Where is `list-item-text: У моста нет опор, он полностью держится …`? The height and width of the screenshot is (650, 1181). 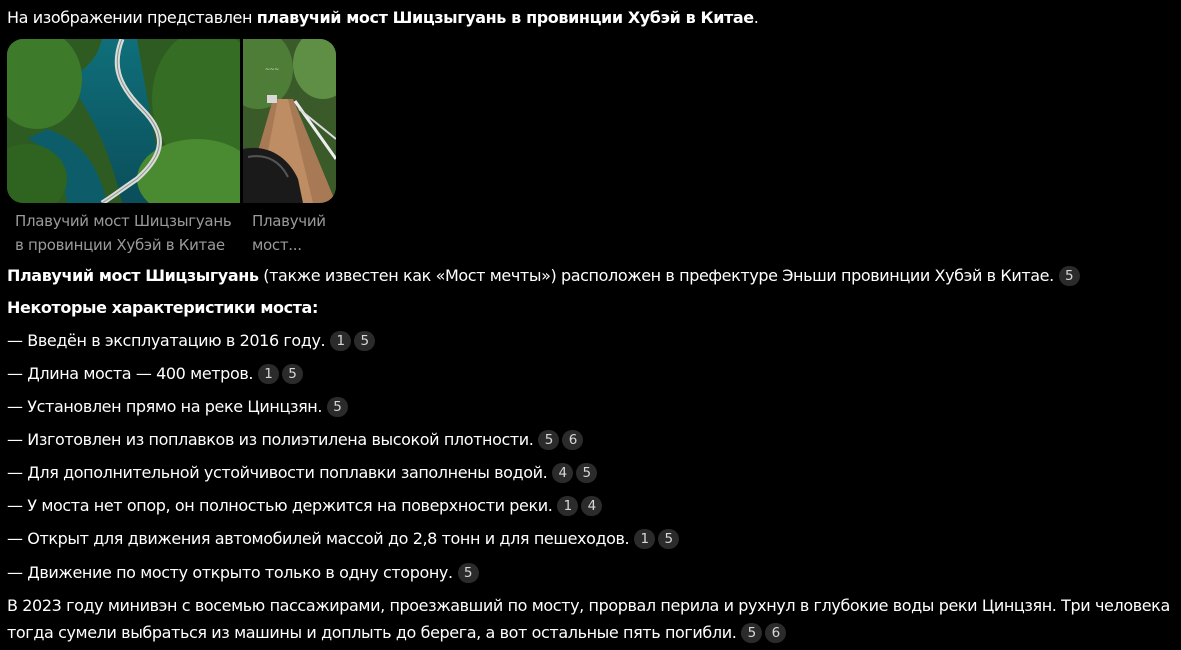 list-item-text: У моста нет опор, он полностью держится … is located at coordinates (290, 505).